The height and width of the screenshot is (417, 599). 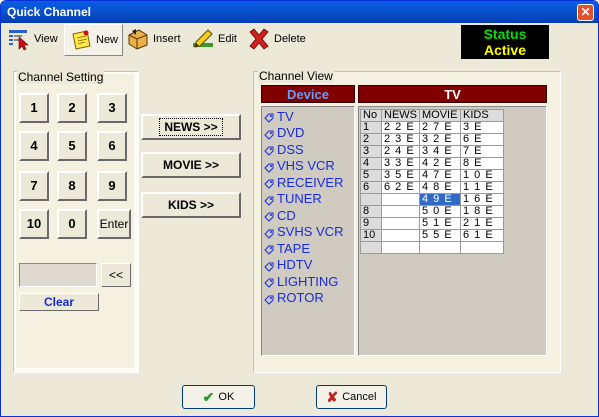 What do you see at coordinates (167, 39) in the screenshot?
I see `insert-label: Insert` at bounding box center [167, 39].